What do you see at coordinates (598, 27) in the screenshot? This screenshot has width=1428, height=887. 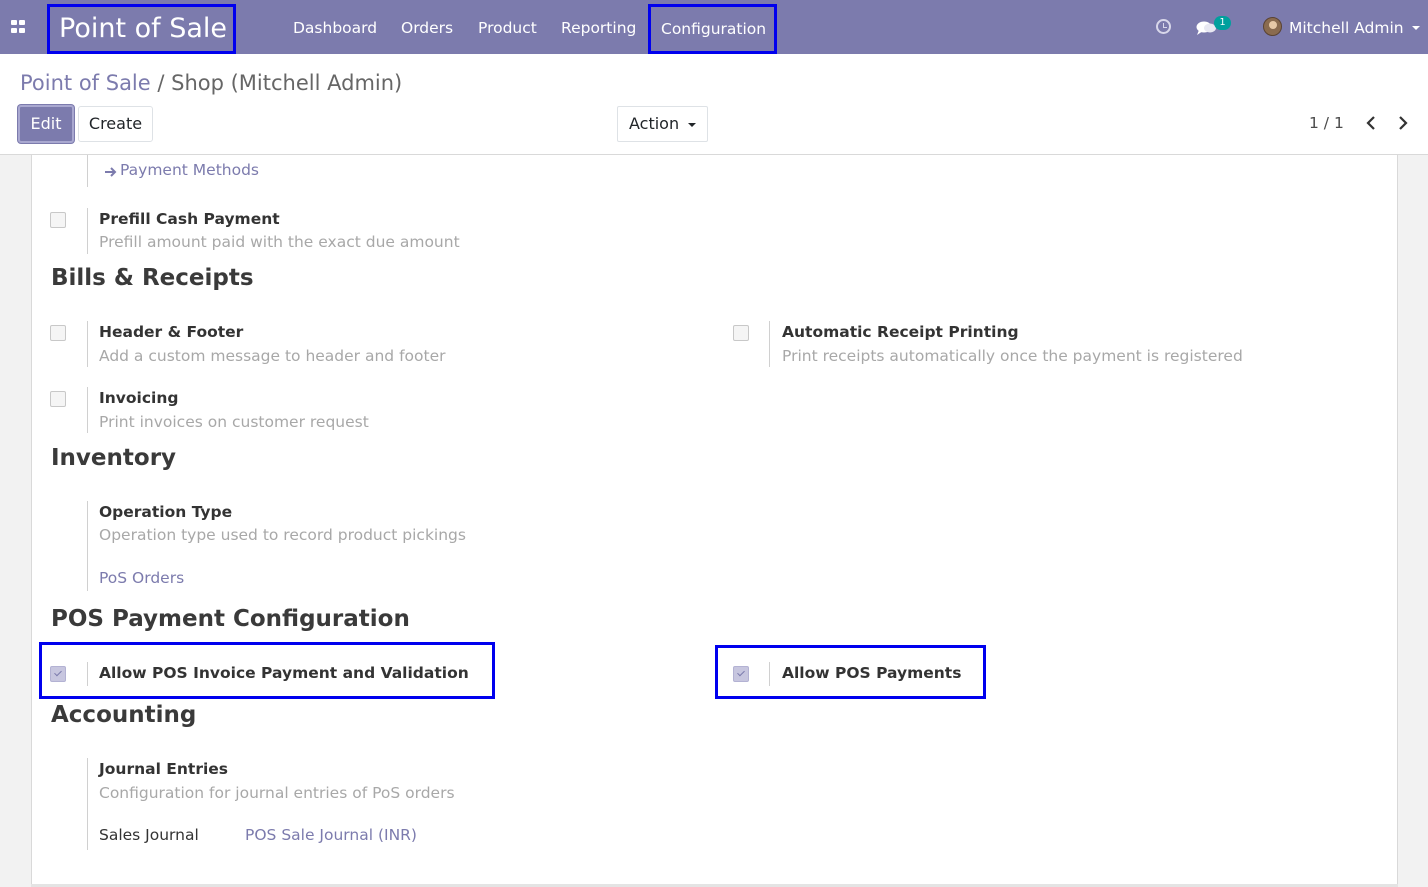 I see `menu-reporting: Reporting` at bounding box center [598, 27].